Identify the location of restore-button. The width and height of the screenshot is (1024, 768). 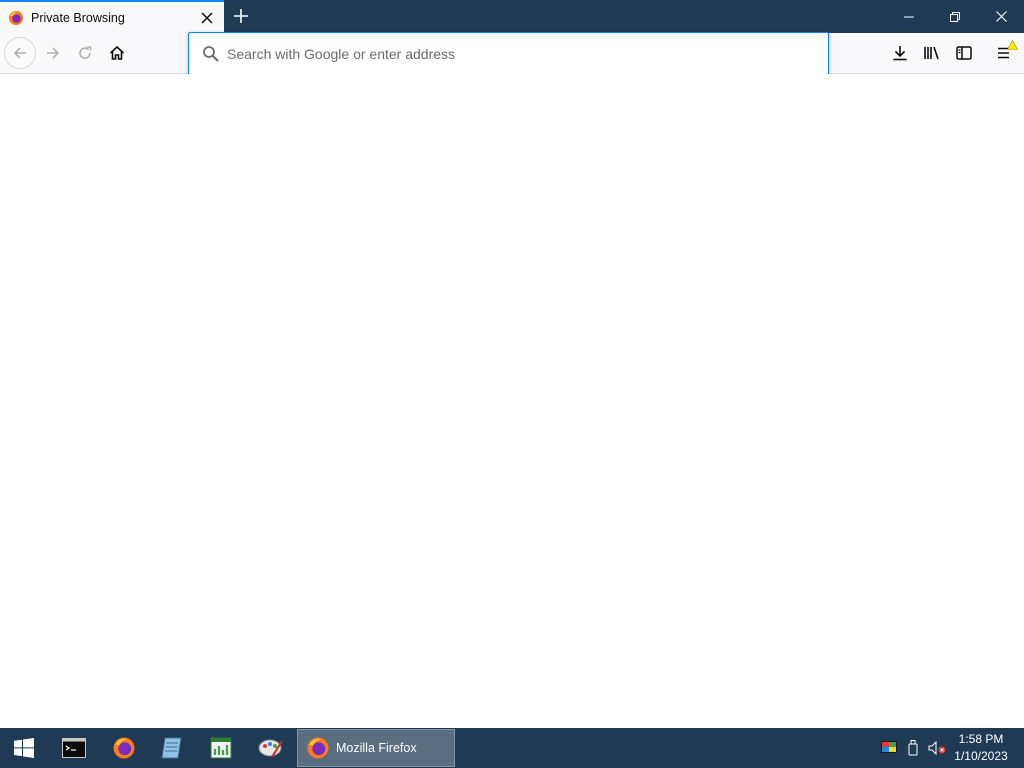
(955, 16).